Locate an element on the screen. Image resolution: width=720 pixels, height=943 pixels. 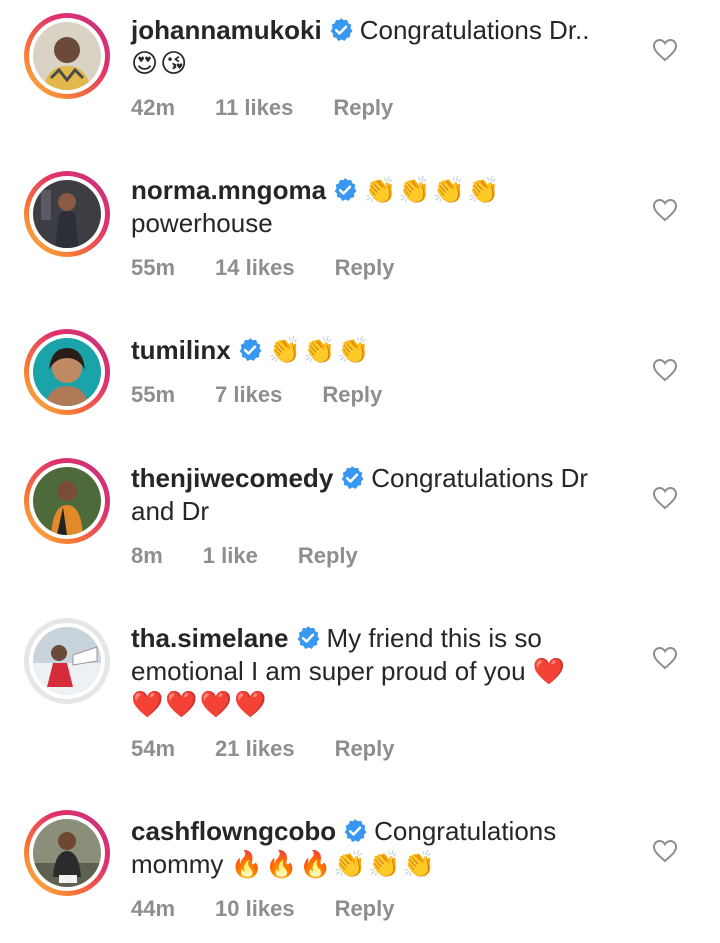
timestamp: 8m is located at coordinates (147, 555).